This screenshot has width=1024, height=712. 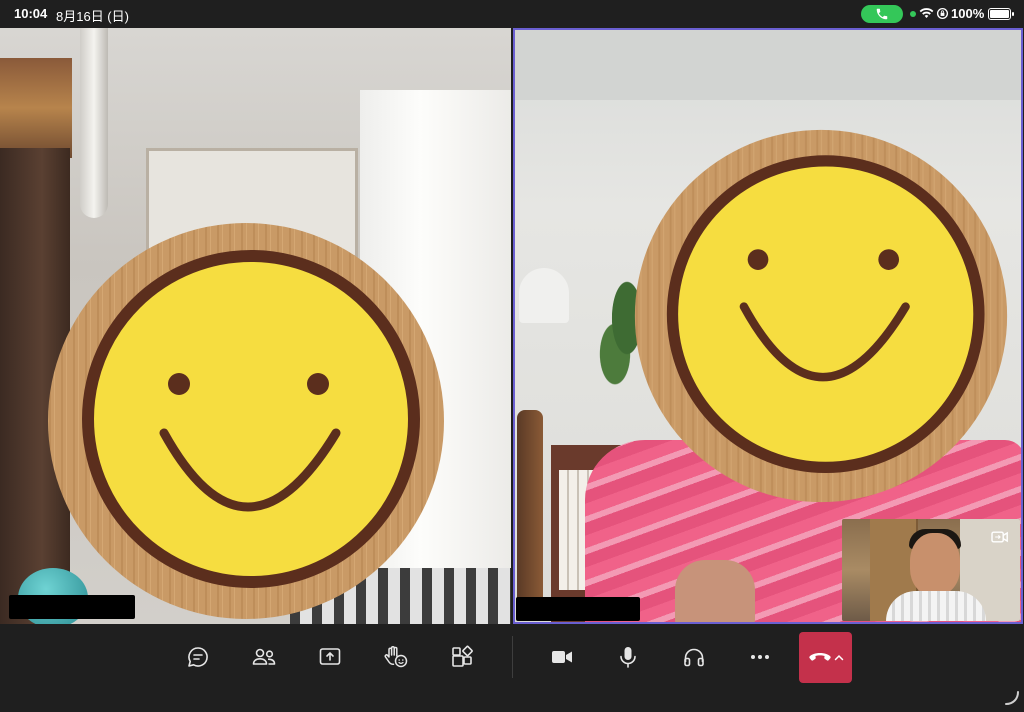 I want to click on headphones-icon, so click(x=694, y=657).